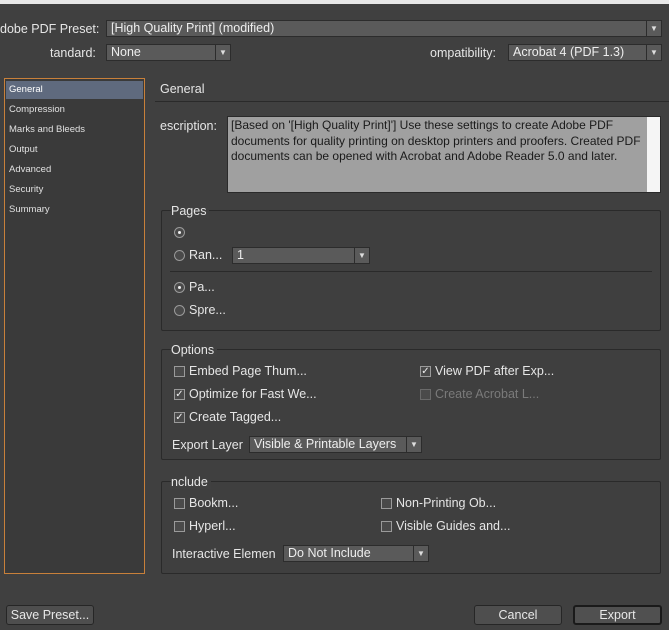 The image size is (669, 630). I want to click on compatibility-label: ompatibility:, so click(463, 53).